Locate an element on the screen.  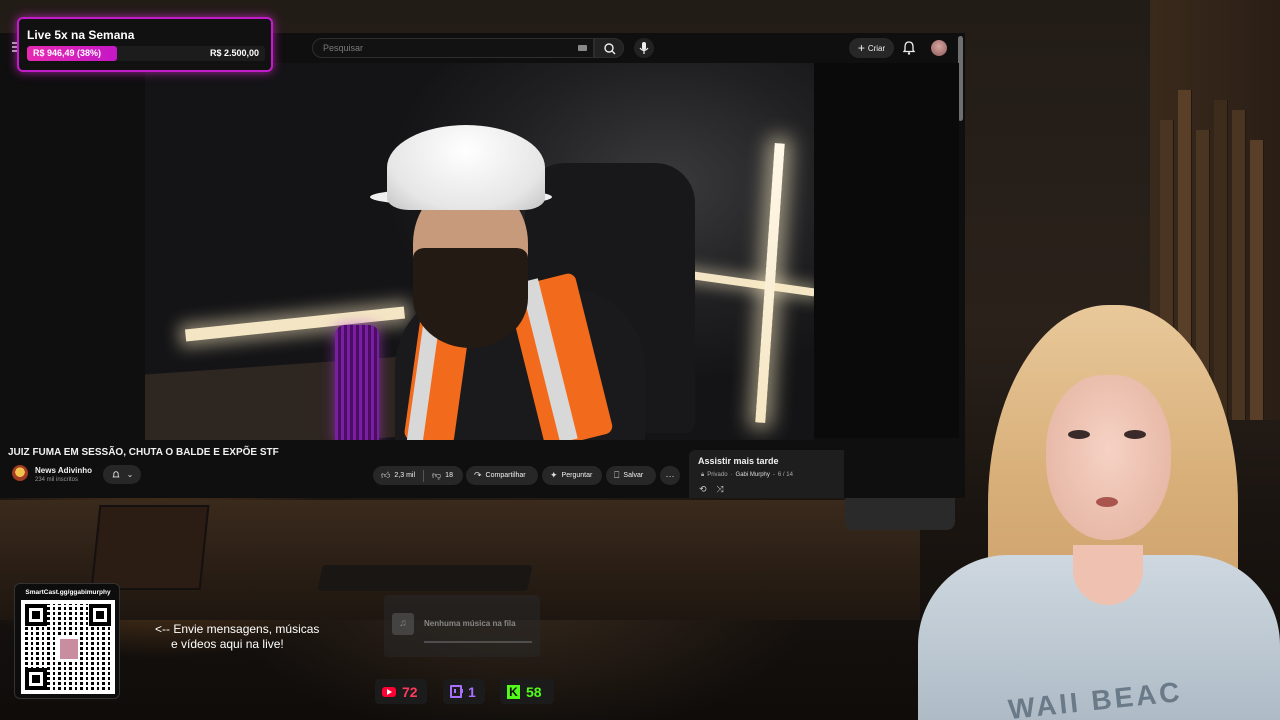
microphone-icon is located at coordinates (644, 48).